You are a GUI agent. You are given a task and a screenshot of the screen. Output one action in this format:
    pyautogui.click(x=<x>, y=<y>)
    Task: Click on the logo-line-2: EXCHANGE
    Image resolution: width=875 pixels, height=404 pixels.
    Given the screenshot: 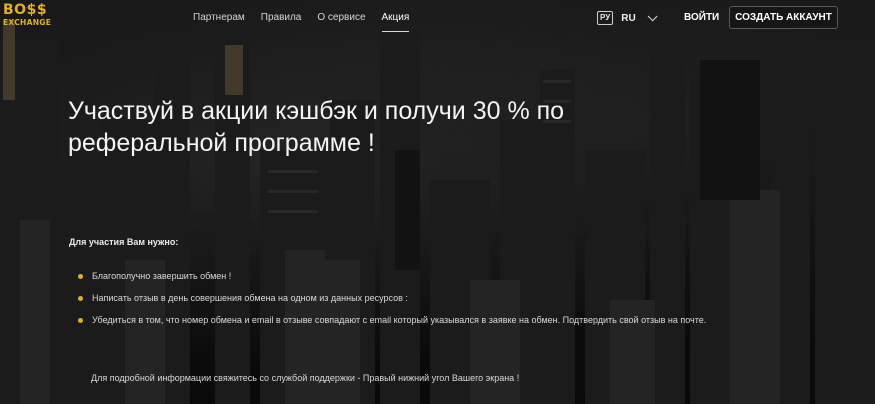 What is the action you would take?
    pyautogui.click(x=27, y=22)
    